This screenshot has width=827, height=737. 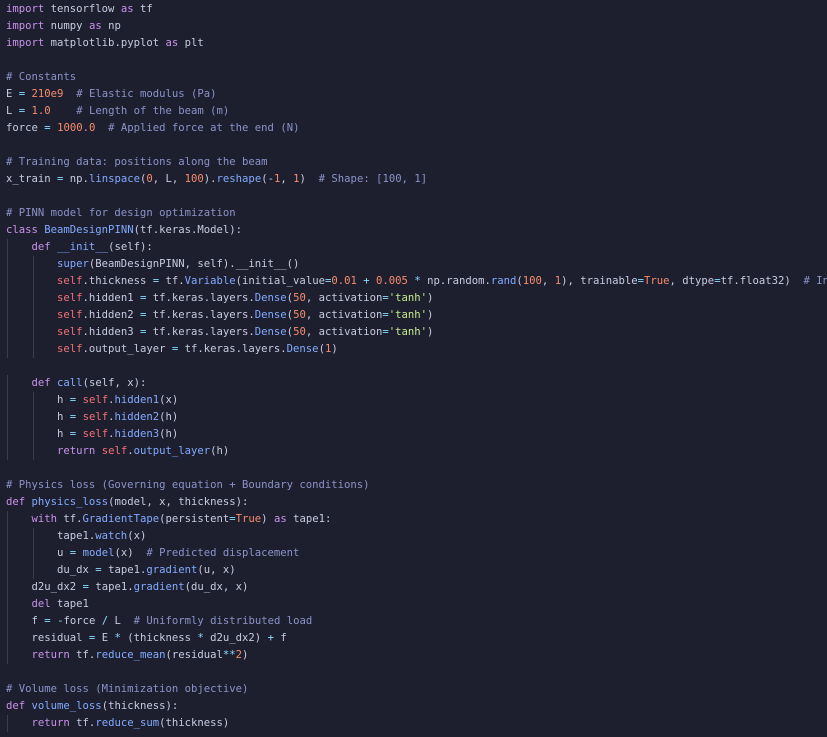 I want to click on code-token: (thickness):, so click(x=140, y=706).